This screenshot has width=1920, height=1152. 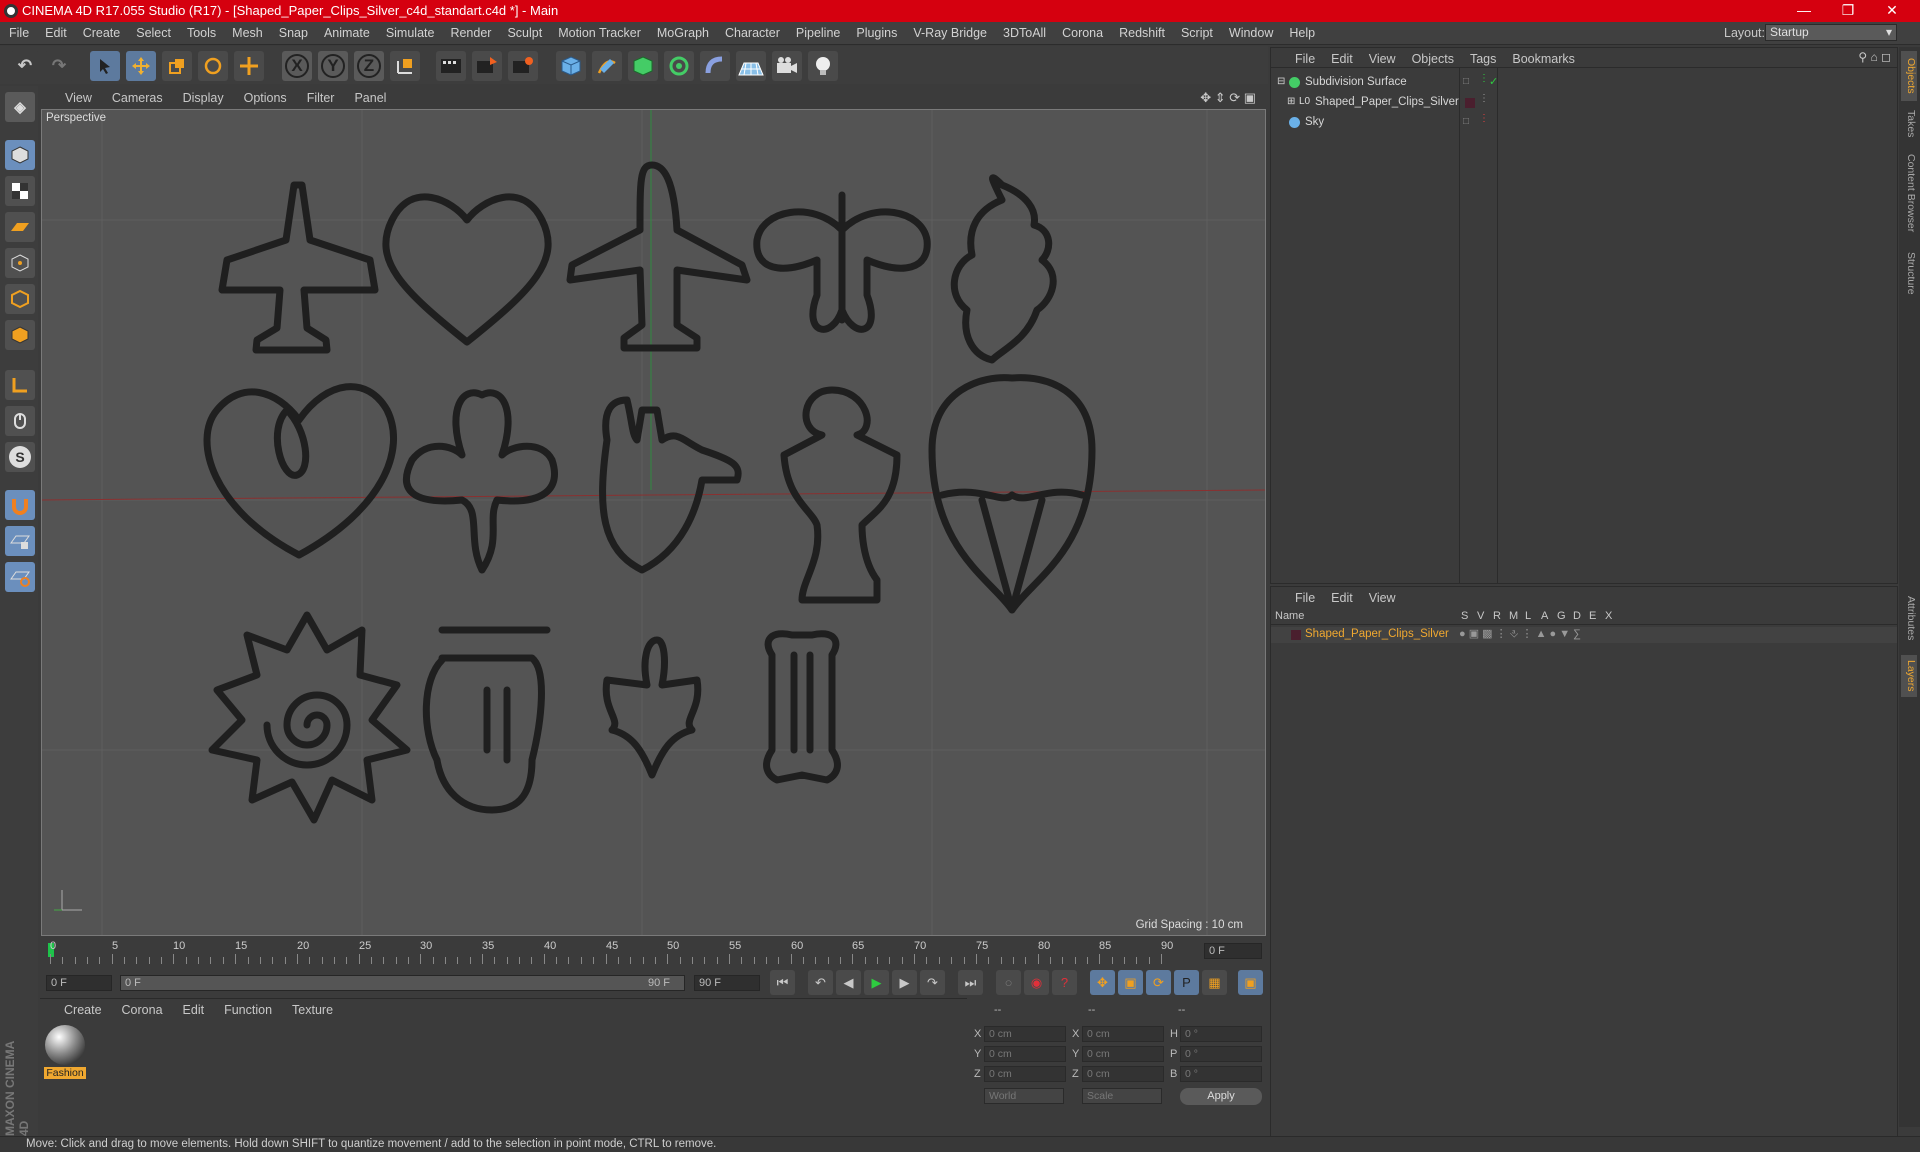 What do you see at coordinates (932, 982) in the screenshot?
I see `next-key-icon: ↷` at bounding box center [932, 982].